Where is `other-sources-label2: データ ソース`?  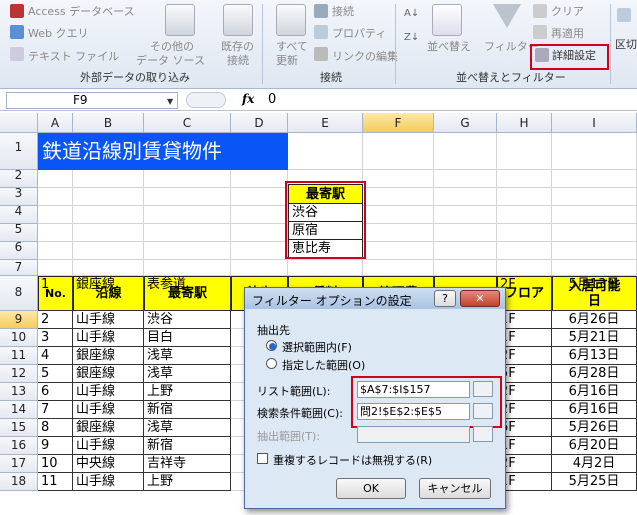 other-sources-label2: データ ソース is located at coordinates (170, 60).